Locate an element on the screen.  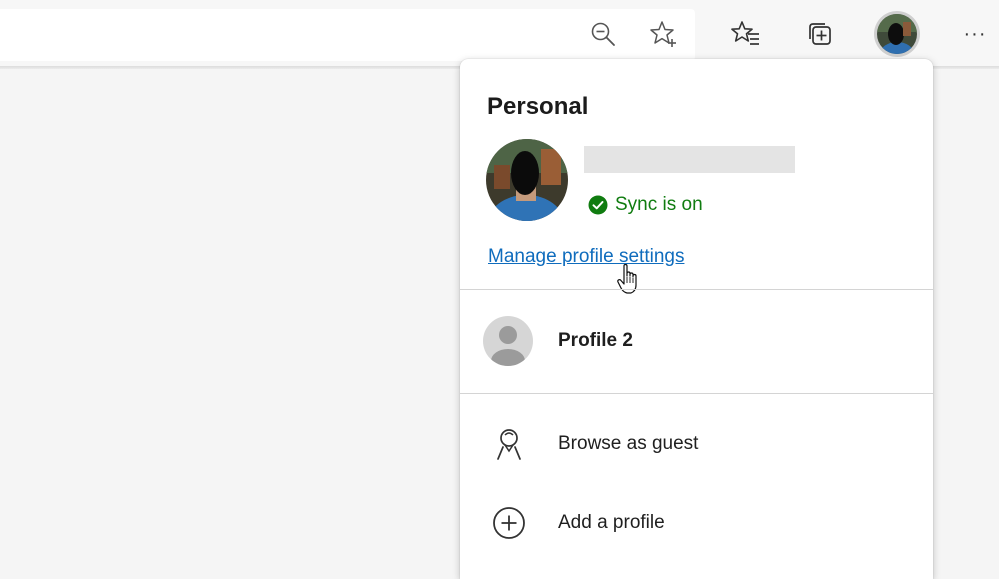
add-circle-icon is located at coordinates (509, 523).